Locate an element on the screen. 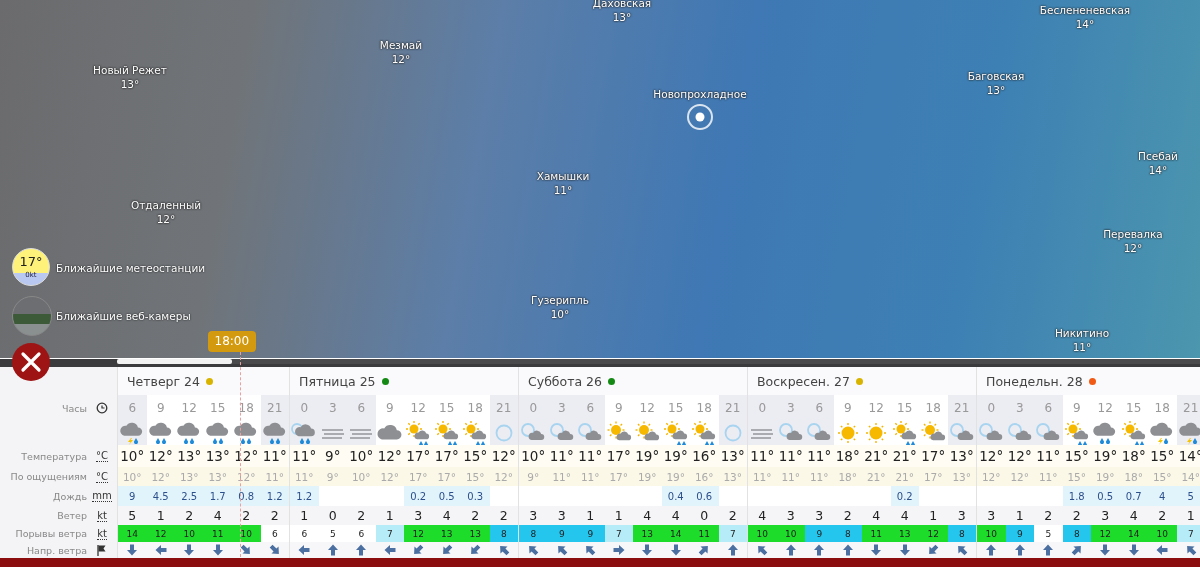  day-title: Суббота 26 is located at coordinates (565, 381).